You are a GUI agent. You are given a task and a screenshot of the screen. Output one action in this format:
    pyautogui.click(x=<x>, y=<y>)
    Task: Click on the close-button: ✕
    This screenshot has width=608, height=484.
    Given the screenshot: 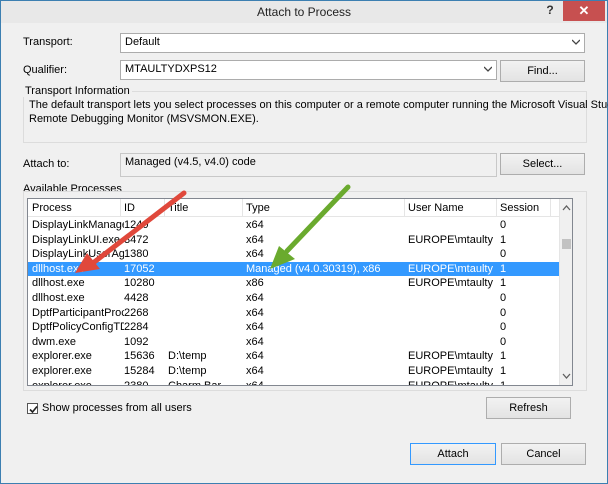 What is the action you would take?
    pyautogui.click(x=584, y=11)
    